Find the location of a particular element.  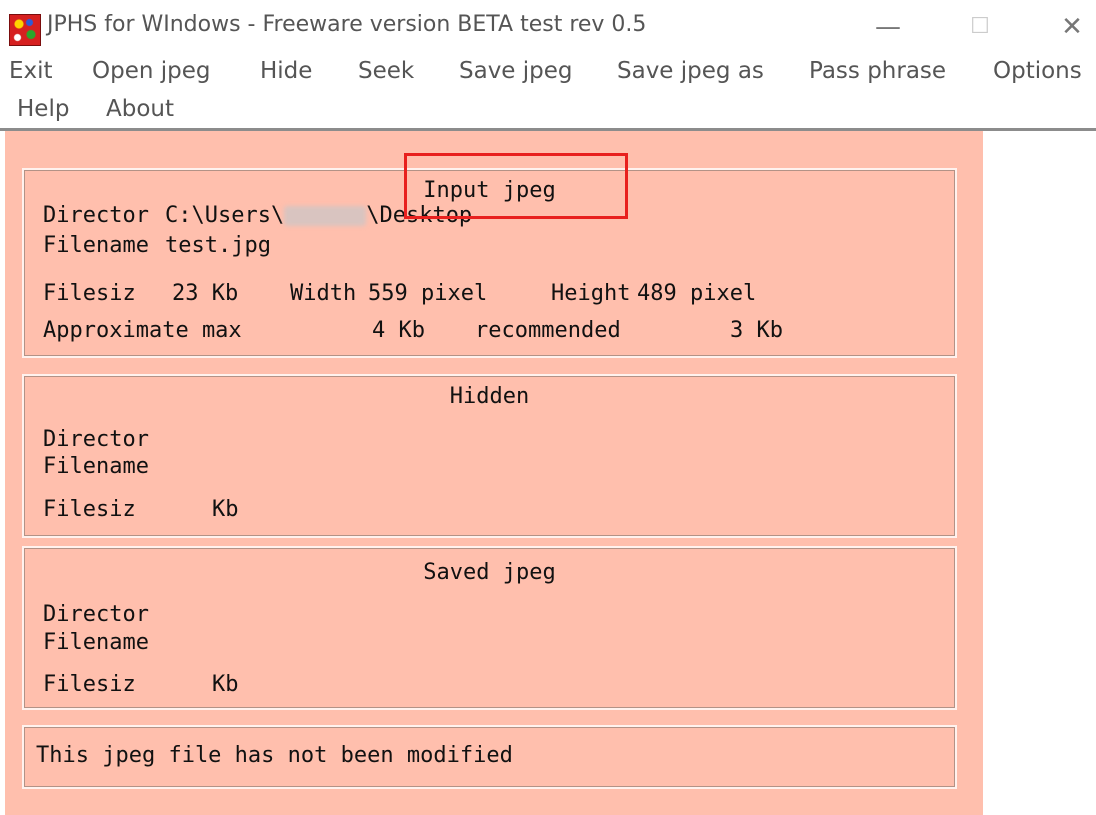

status-panel: This jpeg file has not been modified is located at coordinates (489, 757).